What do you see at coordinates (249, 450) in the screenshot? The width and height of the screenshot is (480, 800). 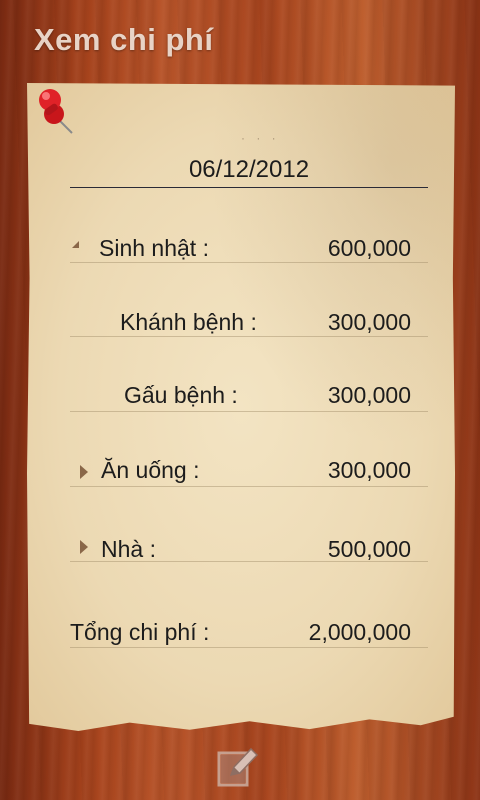 I see `expense-row-an-uong: Ăn uống : 300,000` at bounding box center [249, 450].